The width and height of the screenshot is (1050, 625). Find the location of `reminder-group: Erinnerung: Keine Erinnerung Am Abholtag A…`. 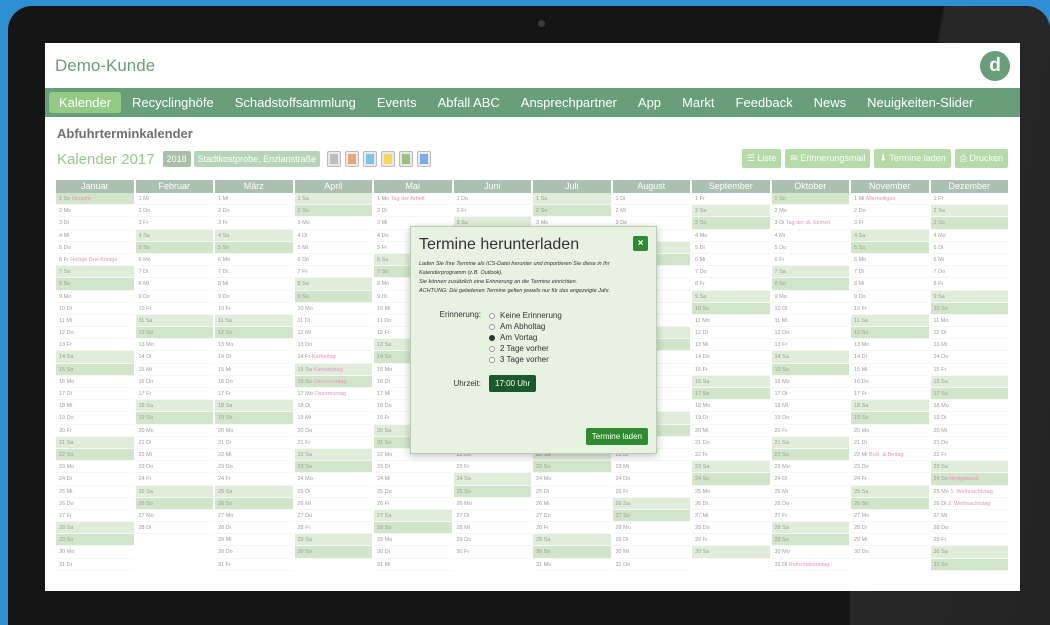

reminder-group: Erinnerung: Keine Erinnerung Am Abholtag A… is located at coordinates (533, 337).